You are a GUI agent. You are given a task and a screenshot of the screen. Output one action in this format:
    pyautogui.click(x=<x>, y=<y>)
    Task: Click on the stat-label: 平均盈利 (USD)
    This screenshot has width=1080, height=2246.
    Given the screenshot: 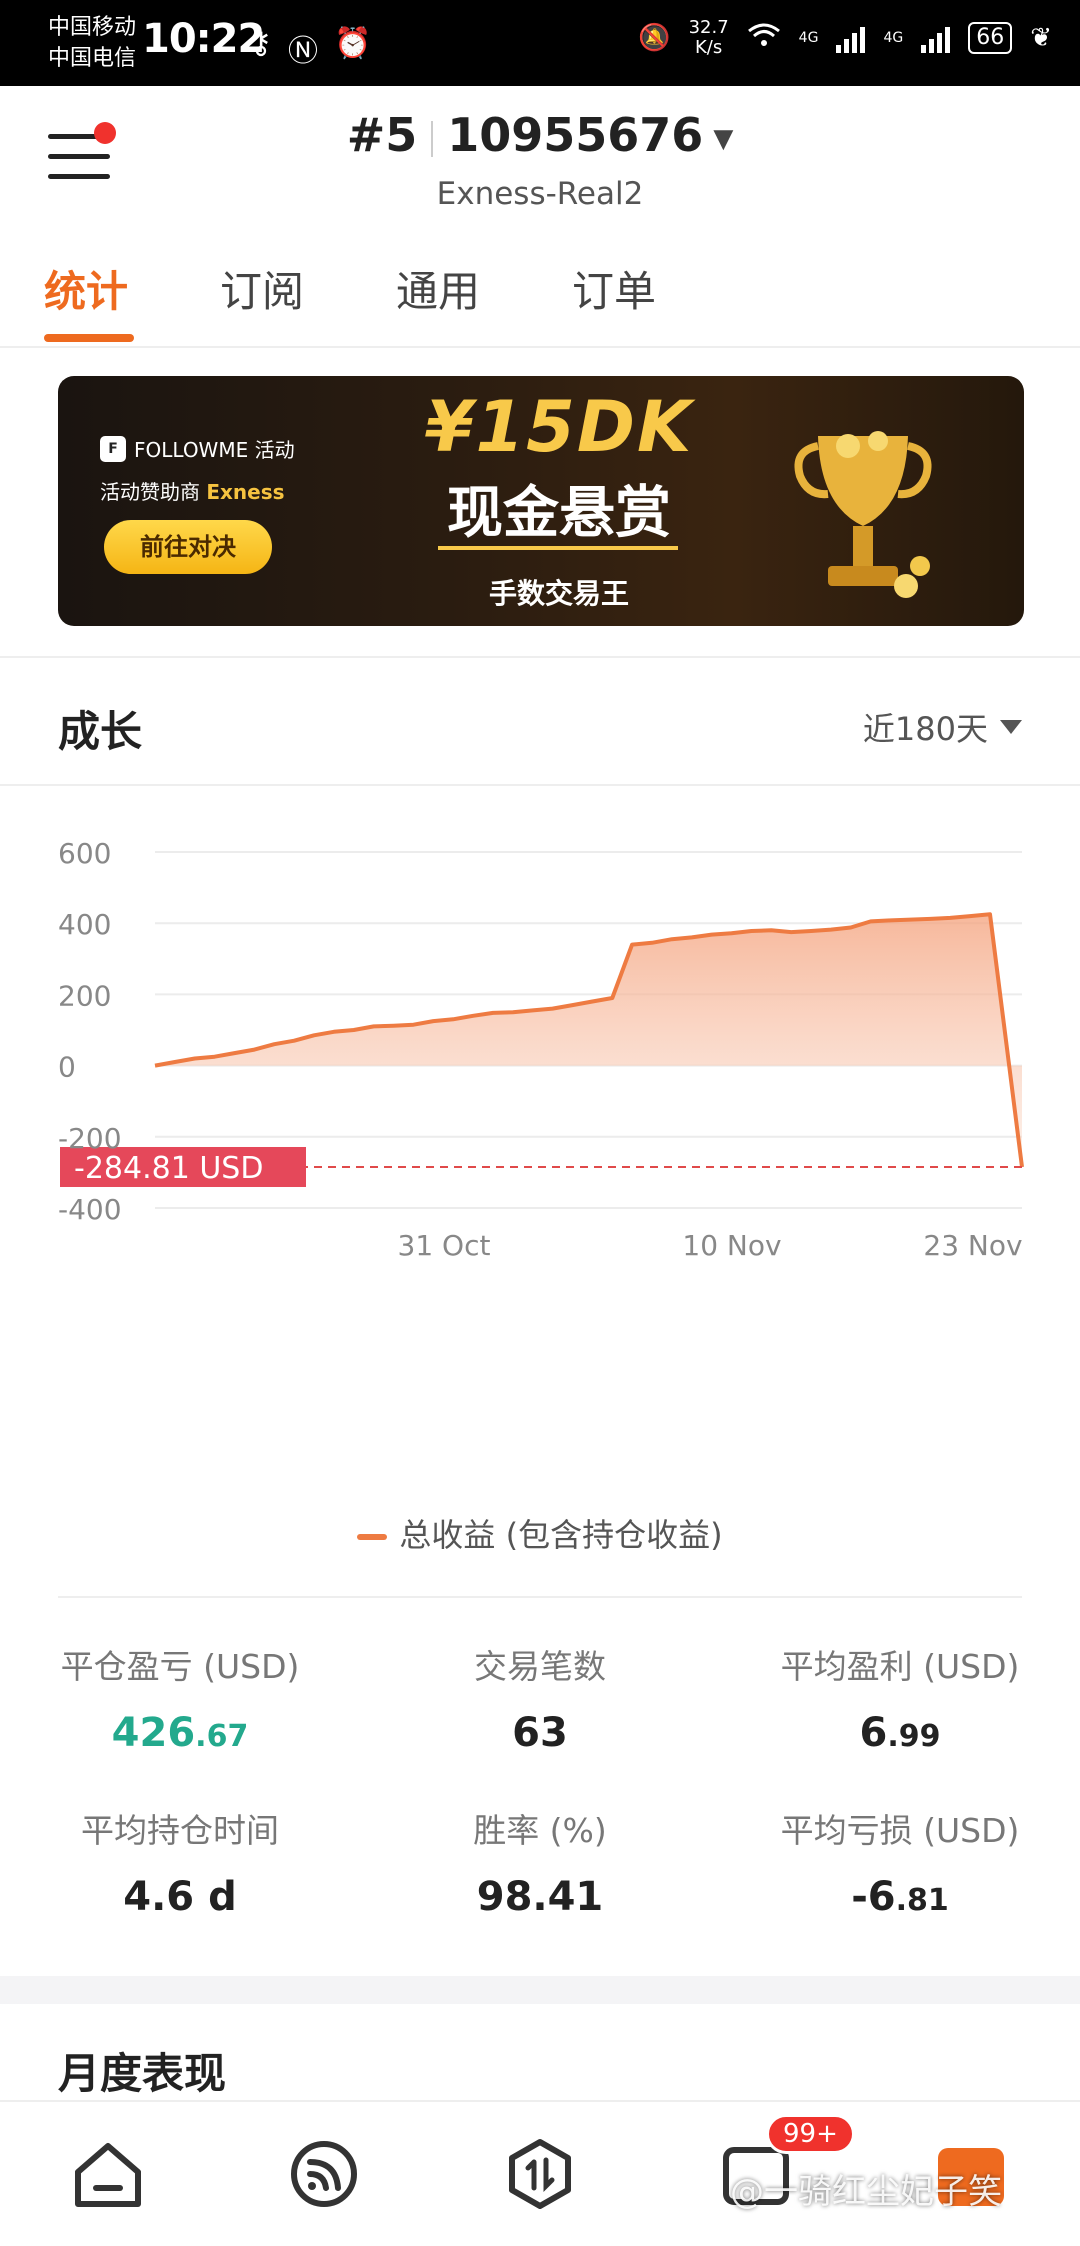 What is the action you would take?
    pyautogui.click(x=900, y=1666)
    